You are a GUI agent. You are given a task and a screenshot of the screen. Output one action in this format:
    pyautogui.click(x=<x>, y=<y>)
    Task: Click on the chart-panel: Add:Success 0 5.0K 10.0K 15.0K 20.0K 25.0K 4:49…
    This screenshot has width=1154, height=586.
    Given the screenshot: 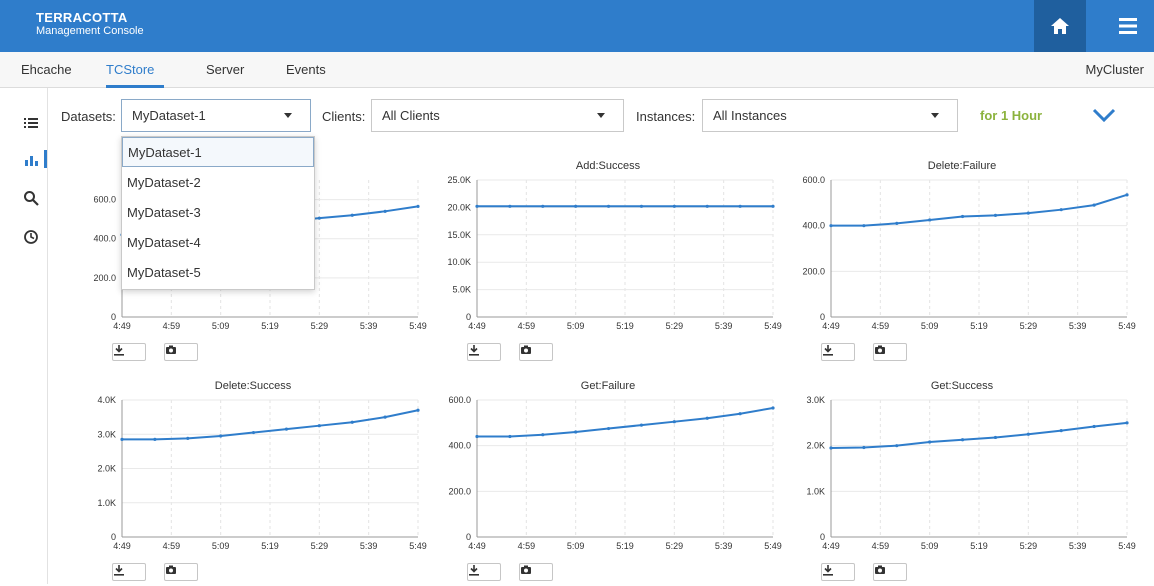 What is the action you would take?
    pyautogui.click(x=608, y=263)
    